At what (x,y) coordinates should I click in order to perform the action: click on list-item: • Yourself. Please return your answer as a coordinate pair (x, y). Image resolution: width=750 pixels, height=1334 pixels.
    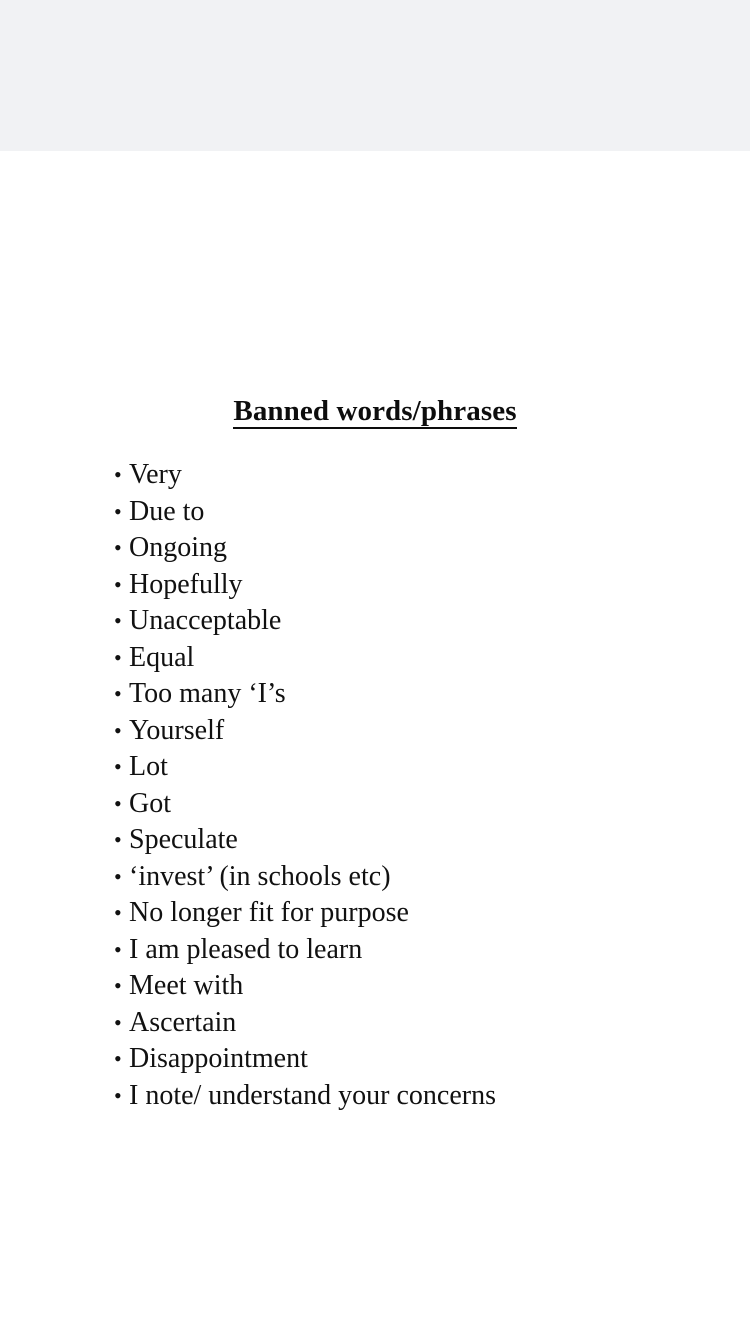
    Looking at the image, I should click on (414, 731).